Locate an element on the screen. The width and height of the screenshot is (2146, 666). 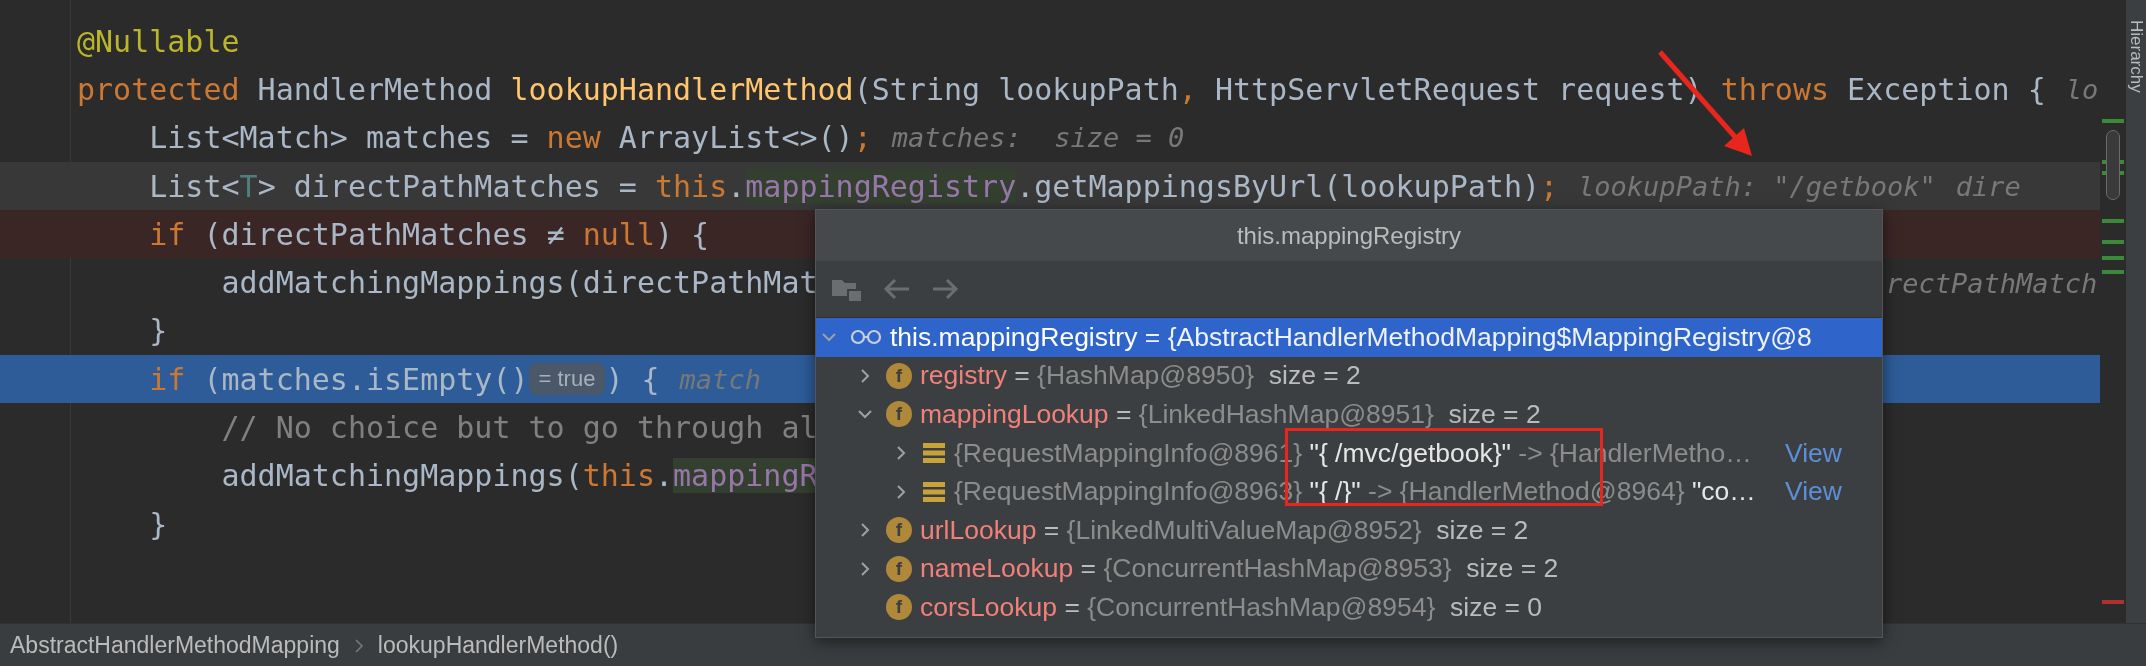
tree-row: f registry = {HashMap@8950} size = 2 is located at coordinates (1349, 376).